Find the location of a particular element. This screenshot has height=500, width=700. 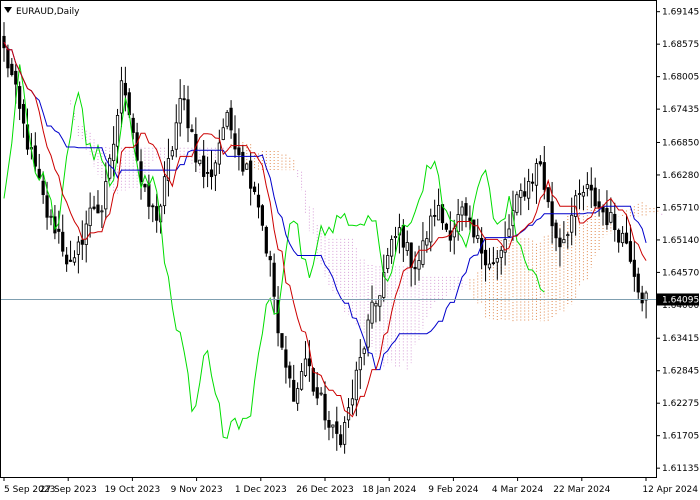

x-tick-label: 19 Oct 2023 is located at coordinates (133, 490).